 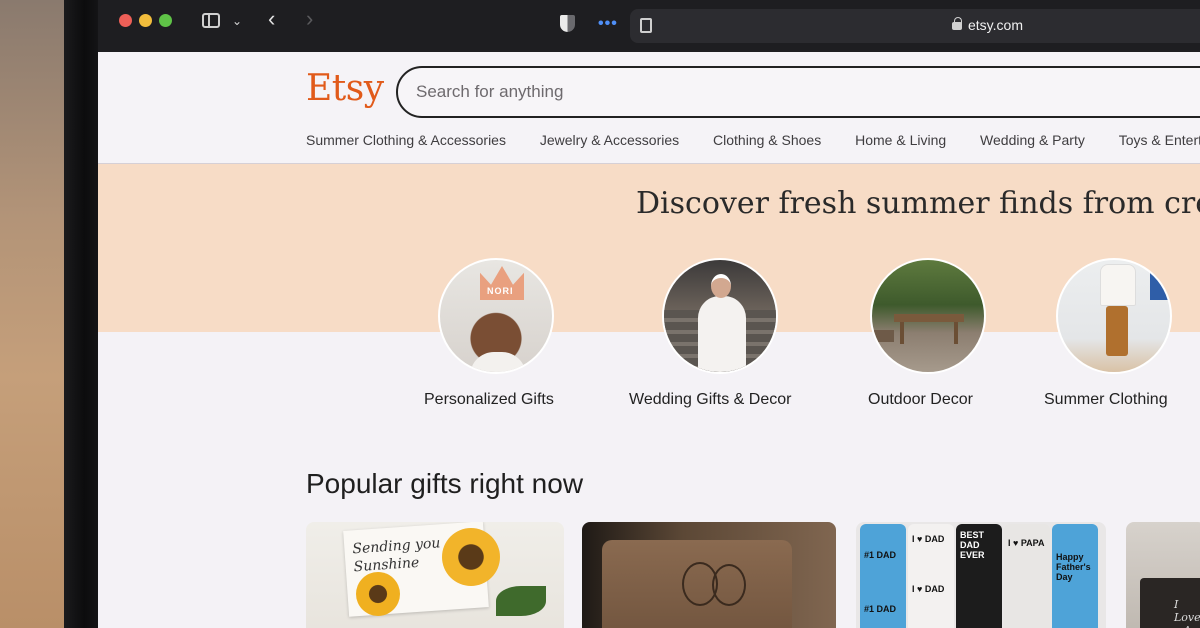 What do you see at coordinates (1160, 280) in the screenshot?
I see `blue-wall-image` at bounding box center [1160, 280].